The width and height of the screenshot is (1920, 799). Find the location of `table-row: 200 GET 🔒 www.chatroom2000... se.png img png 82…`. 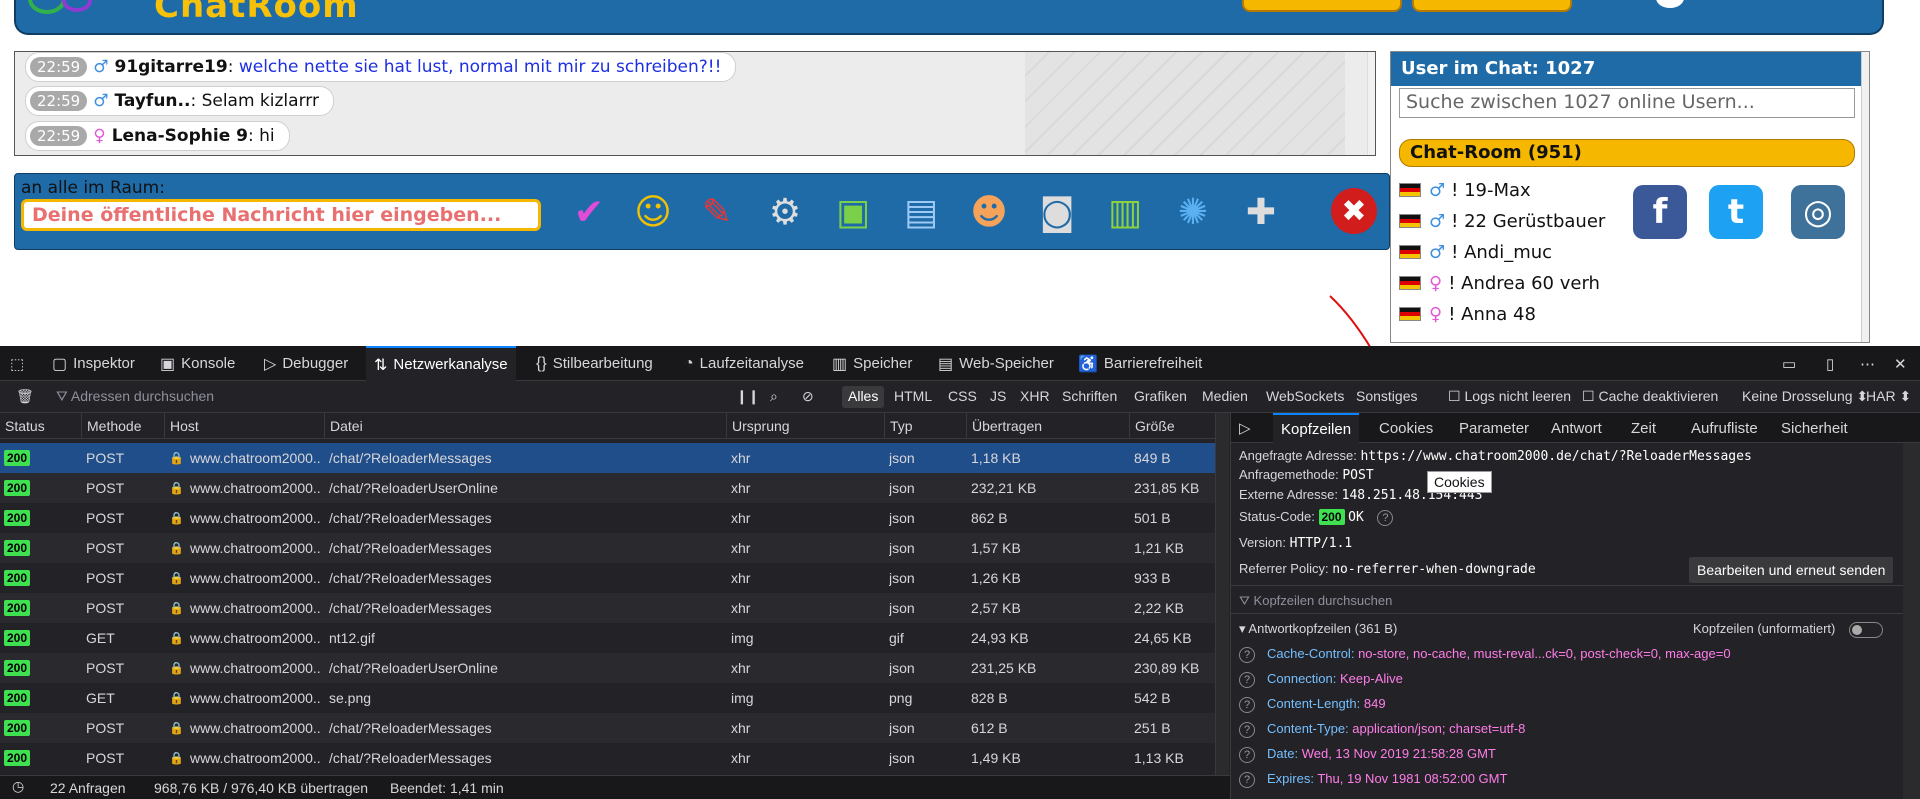

table-row: 200 GET 🔒 www.chatroom2000... se.png img png 82… is located at coordinates (607, 698).